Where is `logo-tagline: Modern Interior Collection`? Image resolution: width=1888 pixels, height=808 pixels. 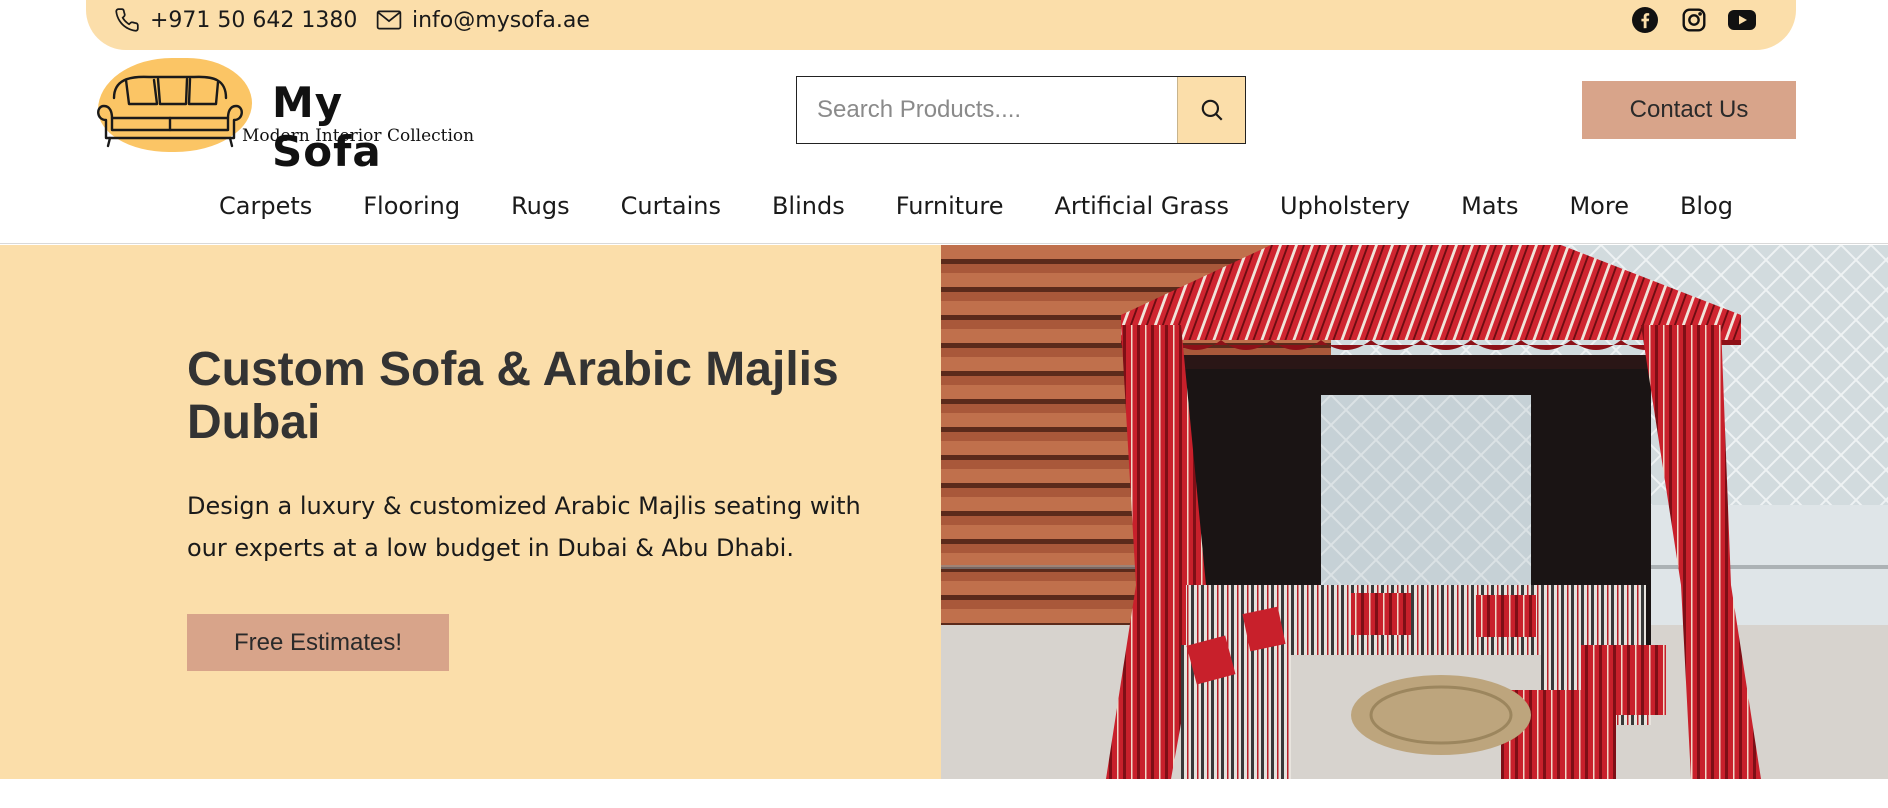
logo-tagline: Modern Interior Collection is located at coordinates (358, 136).